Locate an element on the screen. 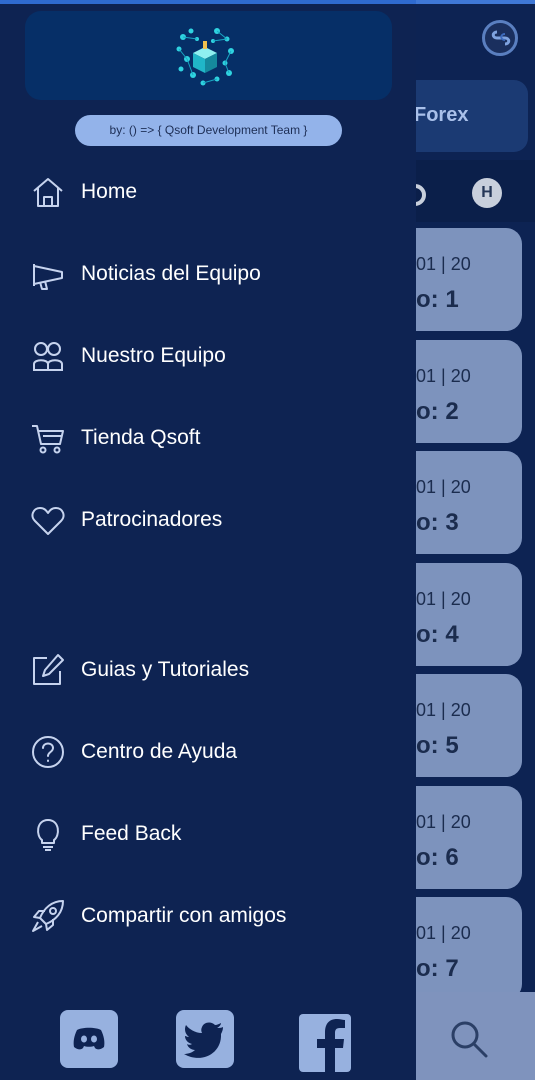 This screenshot has height=1080, width=535. menu-item-ayuda: Centro de Ayuda is located at coordinates (208, 752).